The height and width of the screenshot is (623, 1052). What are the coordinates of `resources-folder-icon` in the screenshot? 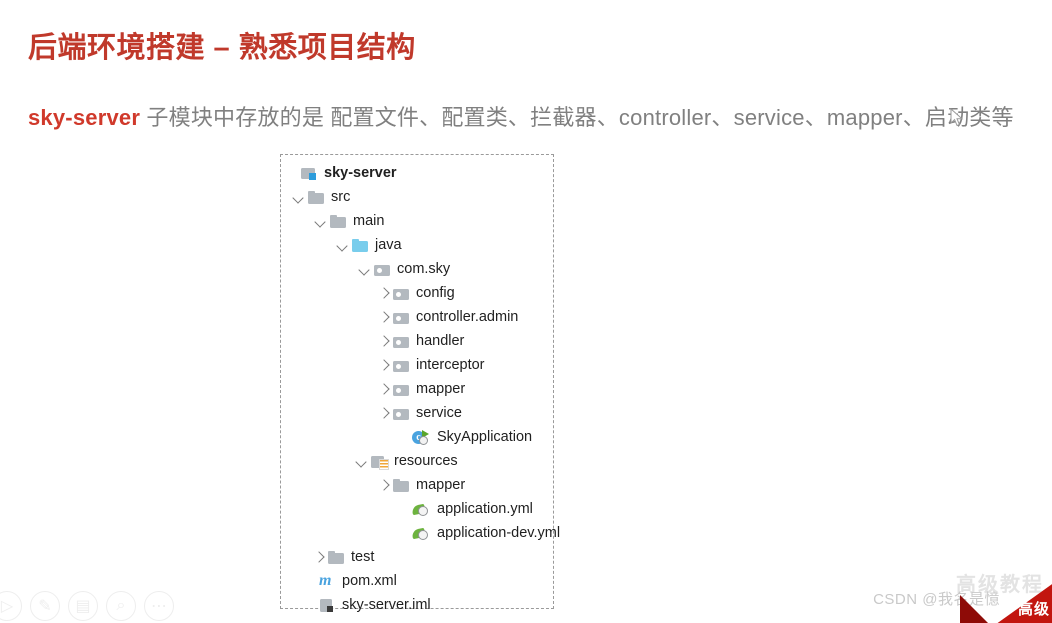 It's located at (380, 462).